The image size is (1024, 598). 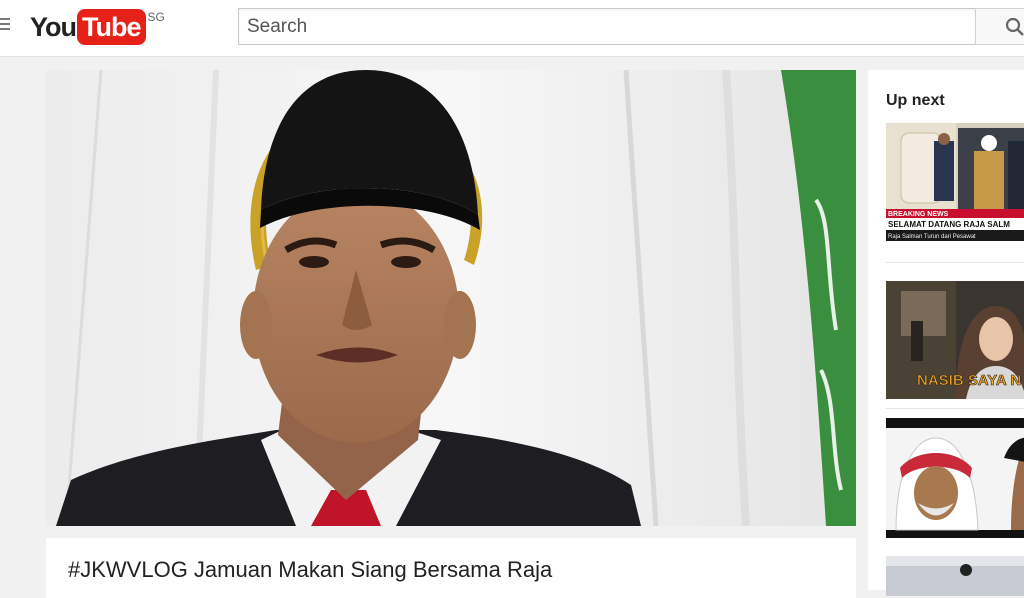 I want to click on up-next-thumbnail-2: NASIB SAYA N, so click(x=955, y=340).